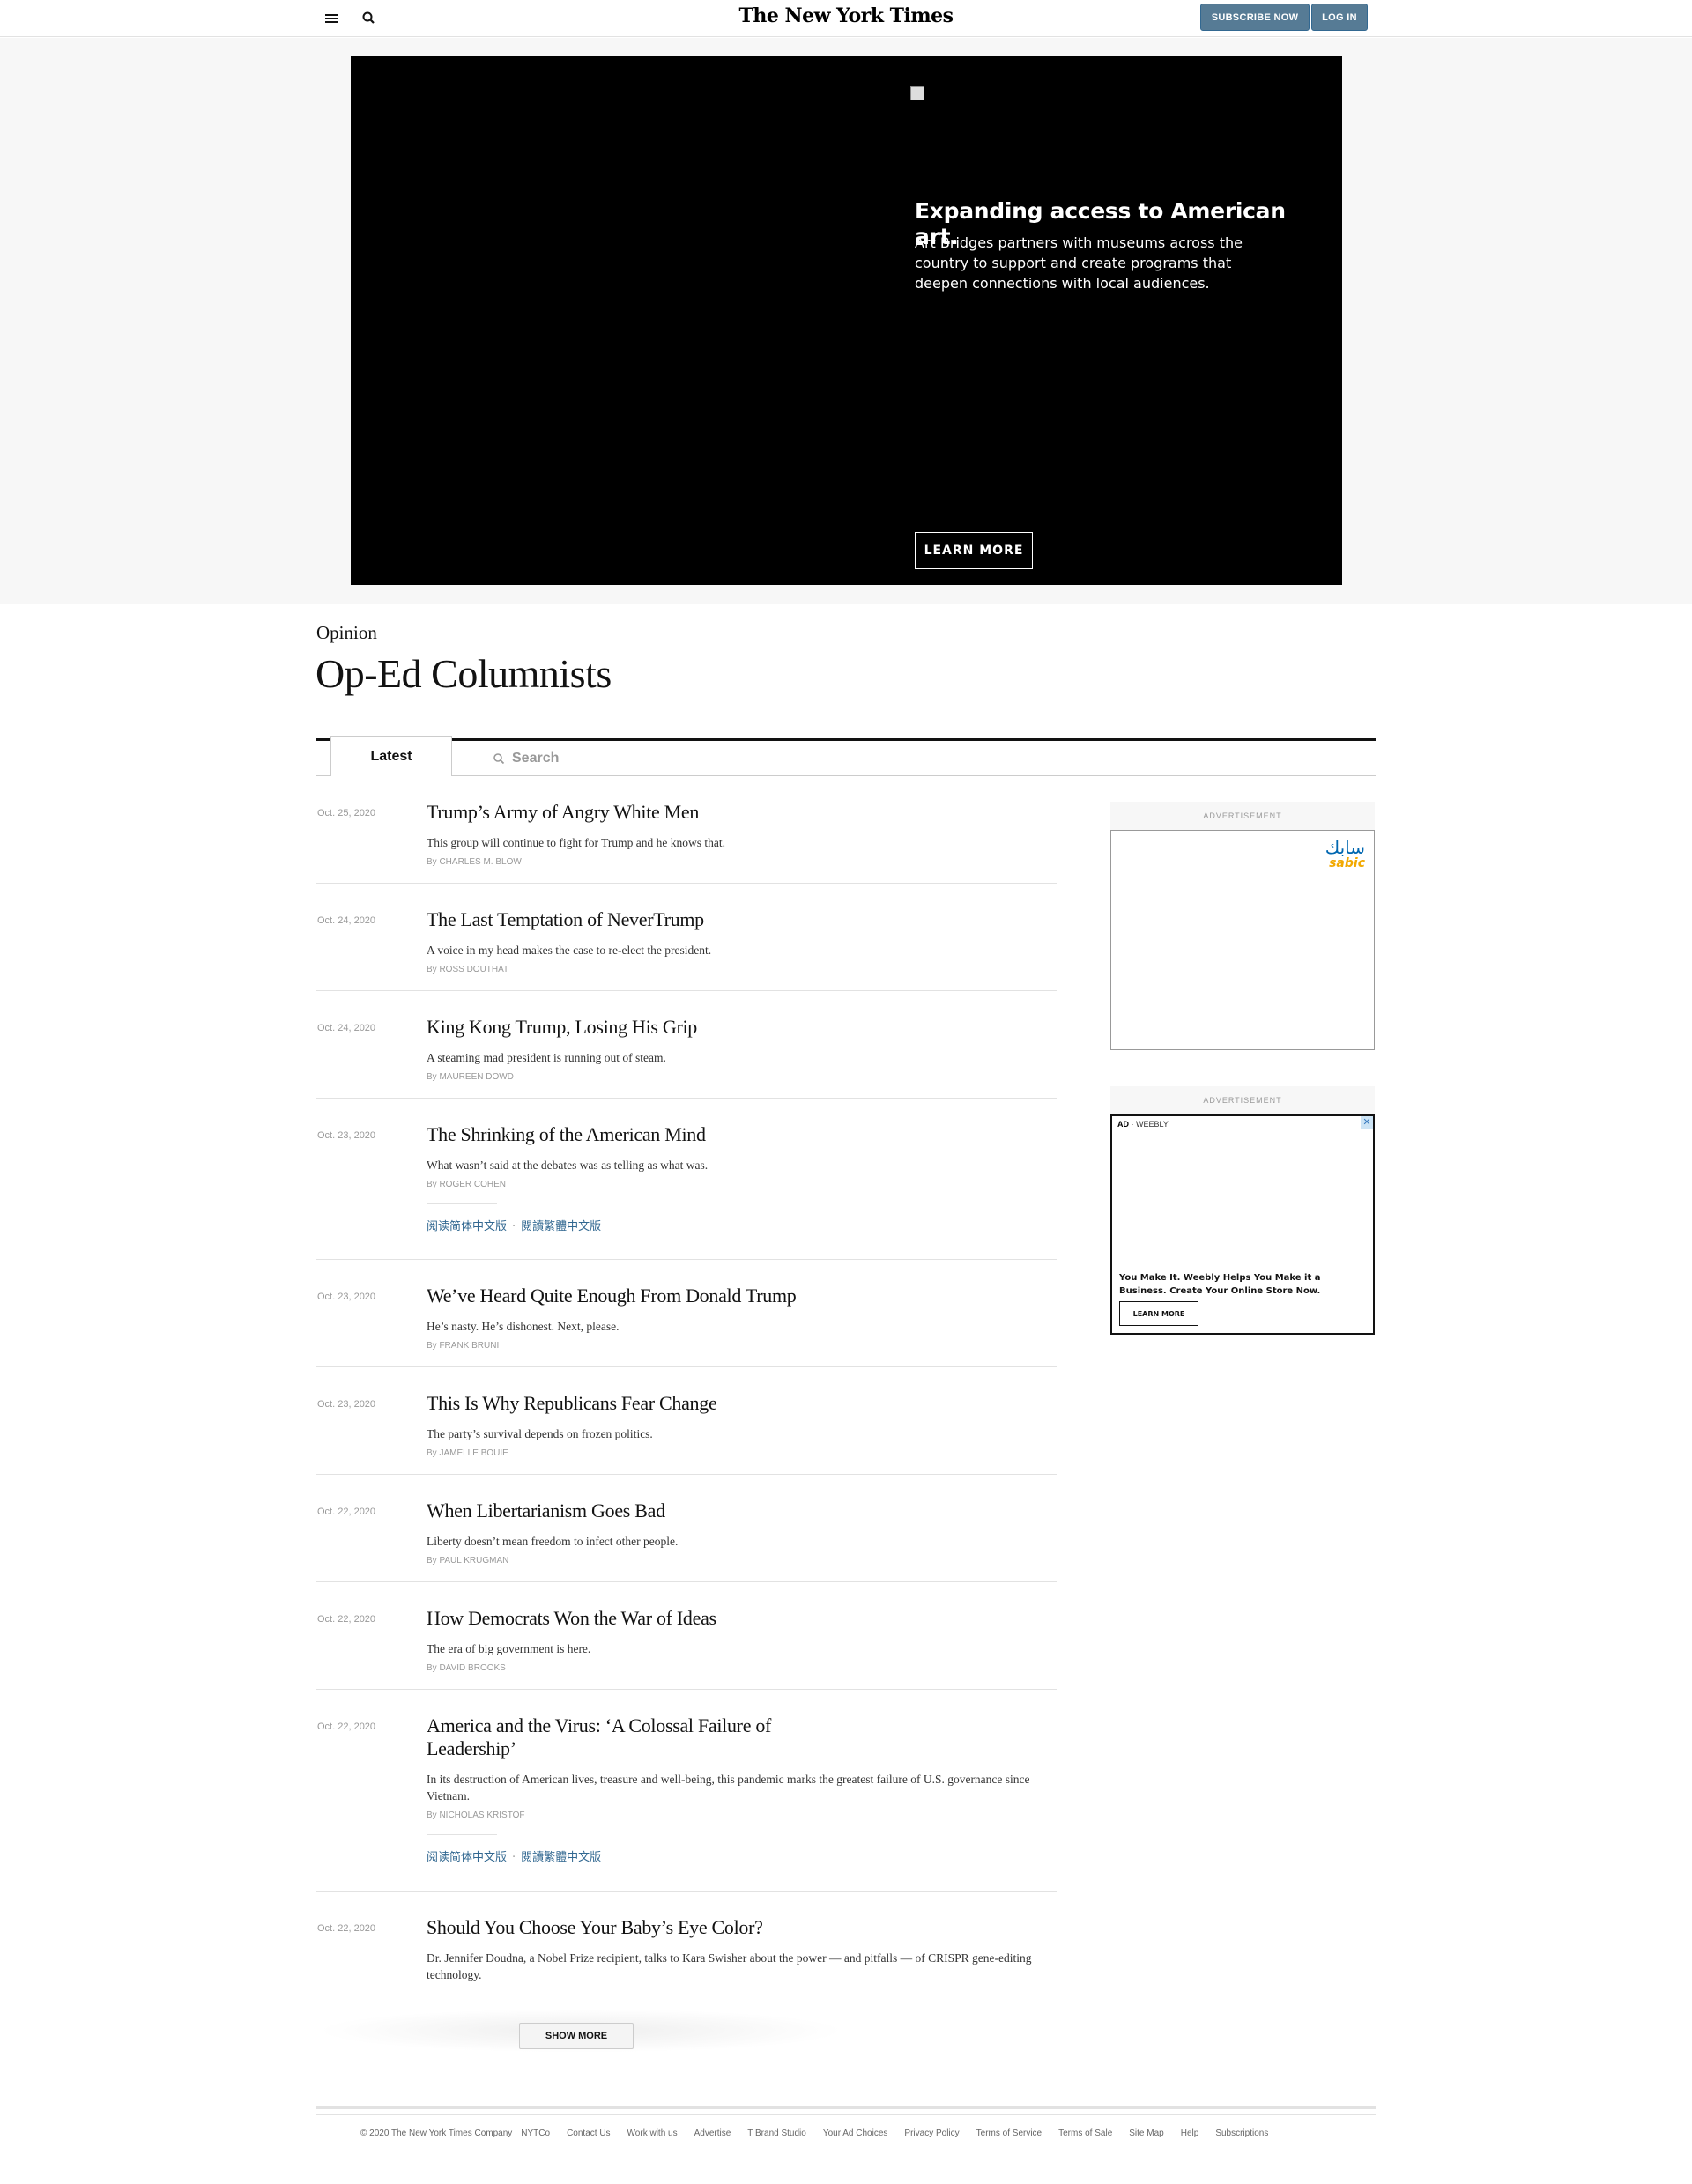  Describe the element at coordinates (735, 812) in the screenshot. I see `article-headline: Trump’s Army of Angry White Men` at that location.